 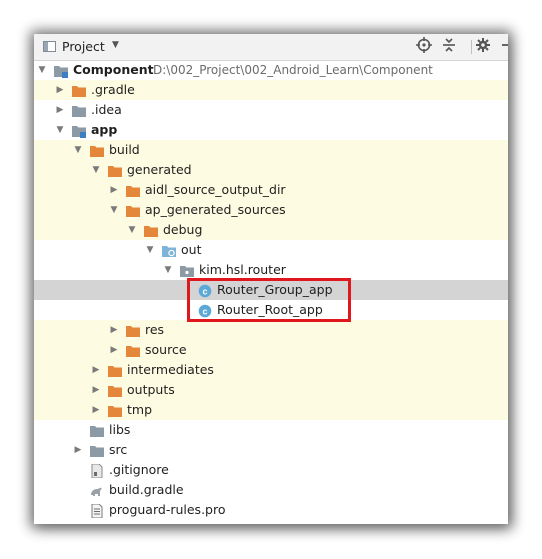 I want to click on tree-row: .gitignore, so click(x=271, y=470).